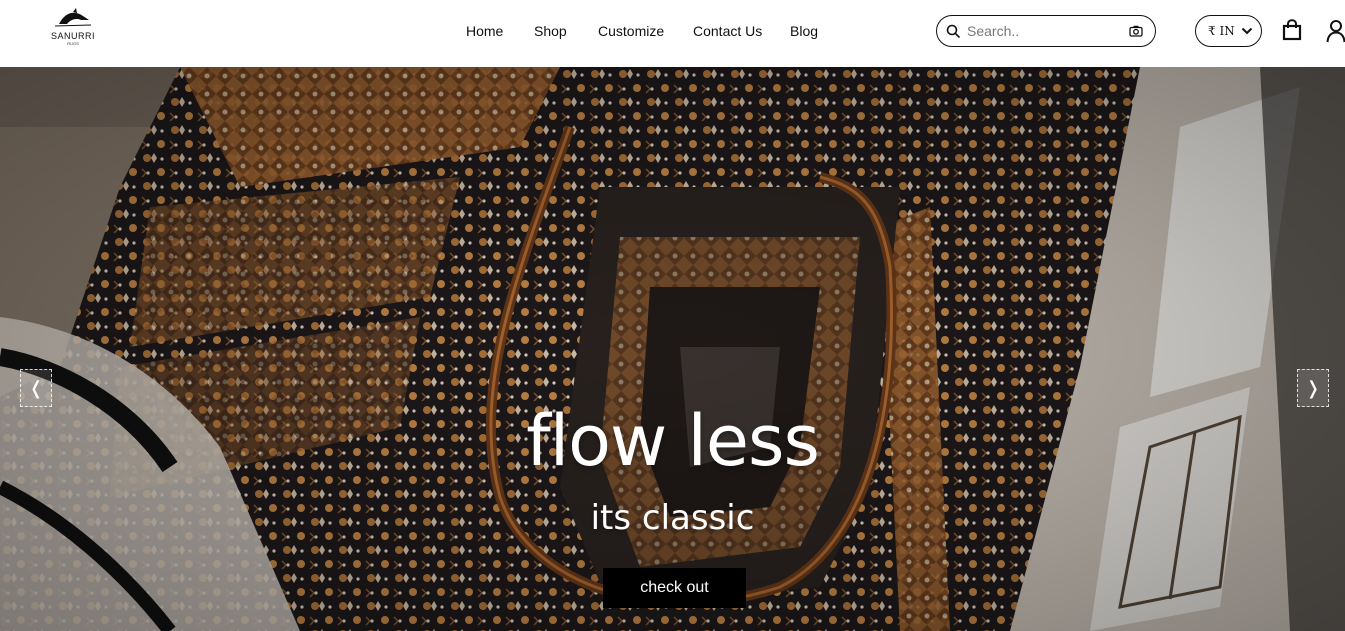 This screenshot has height=631, width=1345. I want to click on brand-sub: RUGS, so click(73, 43).